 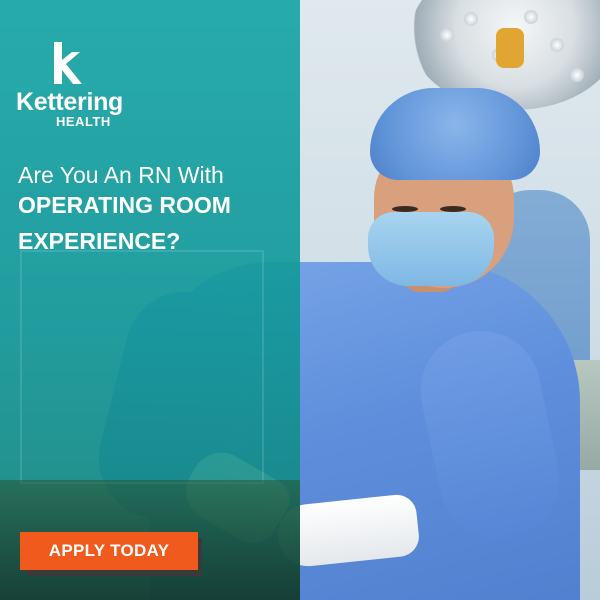 What do you see at coordinates (431, 249) in the screenshot?
I see `surgical-mask` at bounding box center [431, 249].